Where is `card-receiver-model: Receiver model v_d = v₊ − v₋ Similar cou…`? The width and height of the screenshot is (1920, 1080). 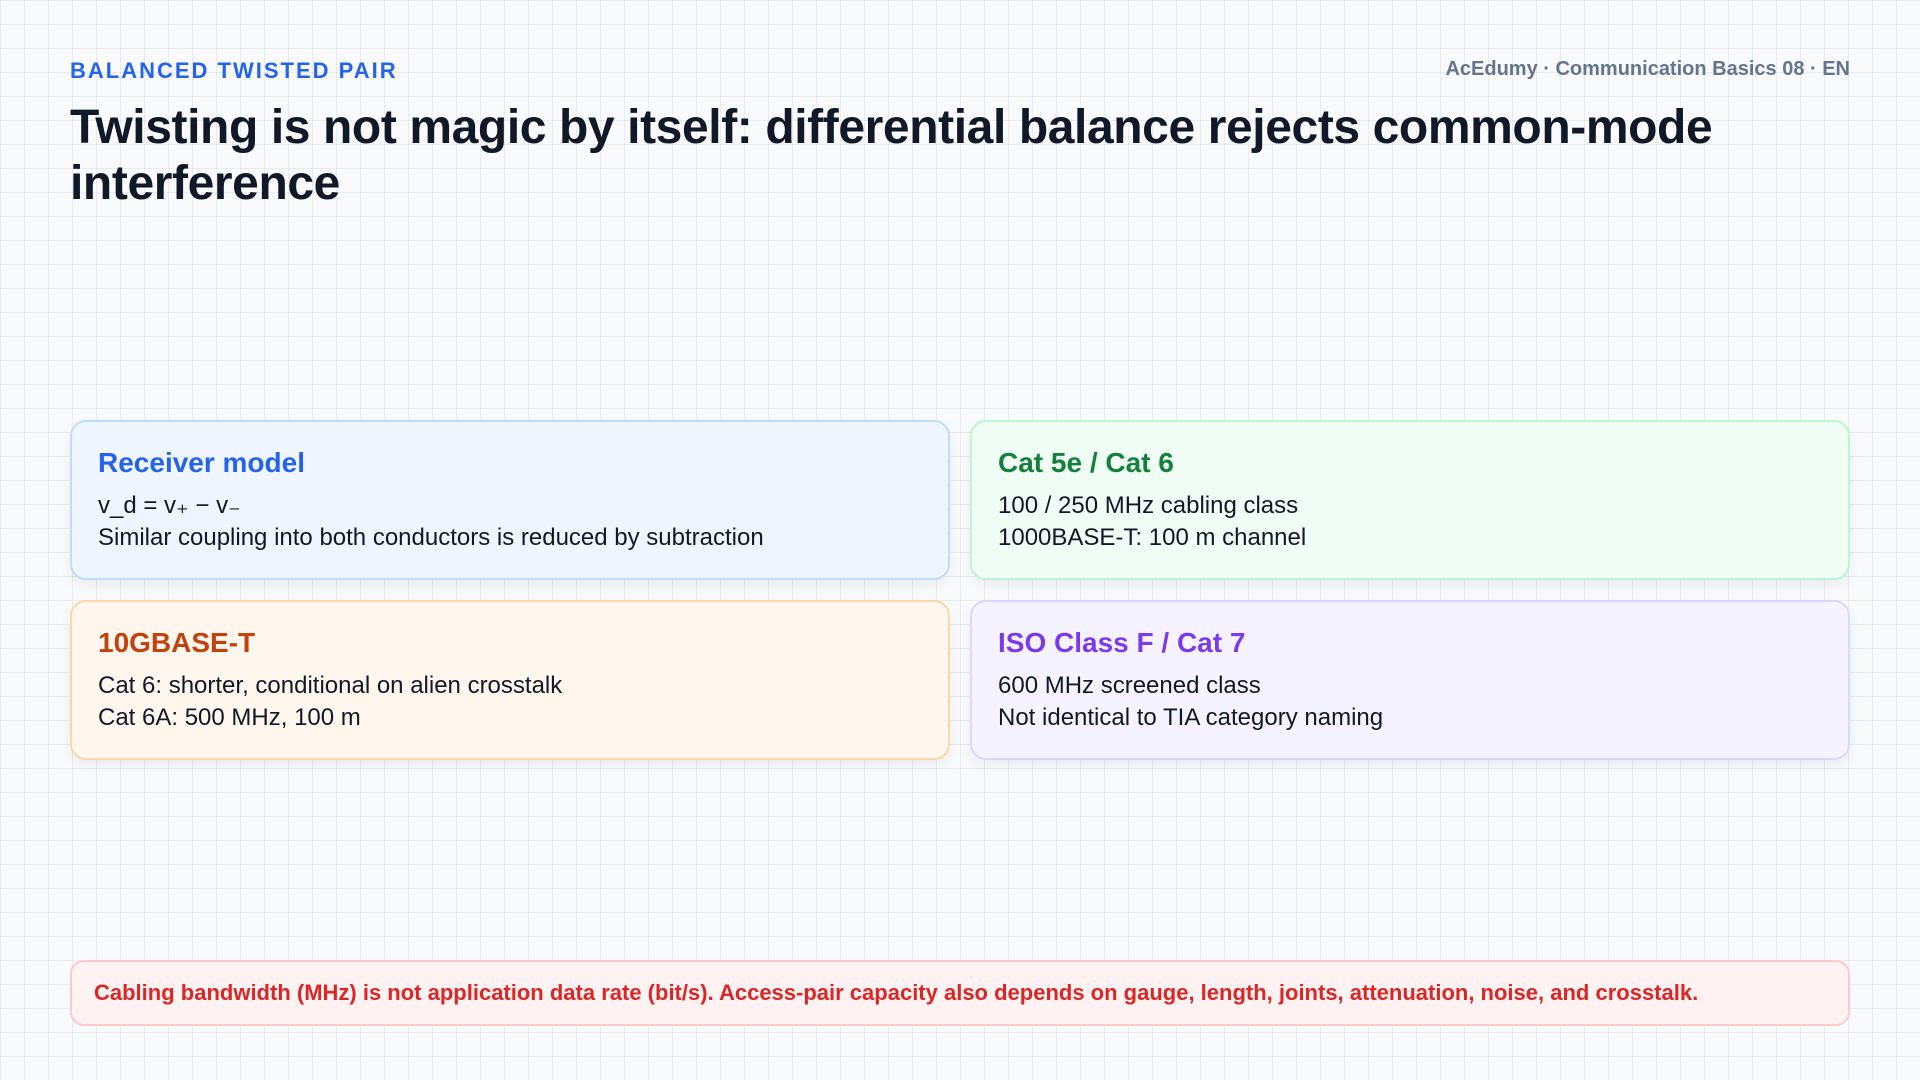
card-receiver-model: Receiver model v_d = v₊ − v₋ Similar cou… is located at coordinates (510, 500).